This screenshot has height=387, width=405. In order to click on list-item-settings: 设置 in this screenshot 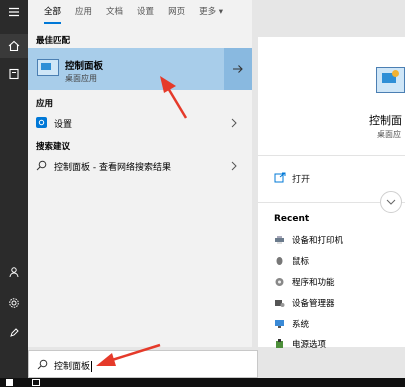, I will do `click(140, 123)`.